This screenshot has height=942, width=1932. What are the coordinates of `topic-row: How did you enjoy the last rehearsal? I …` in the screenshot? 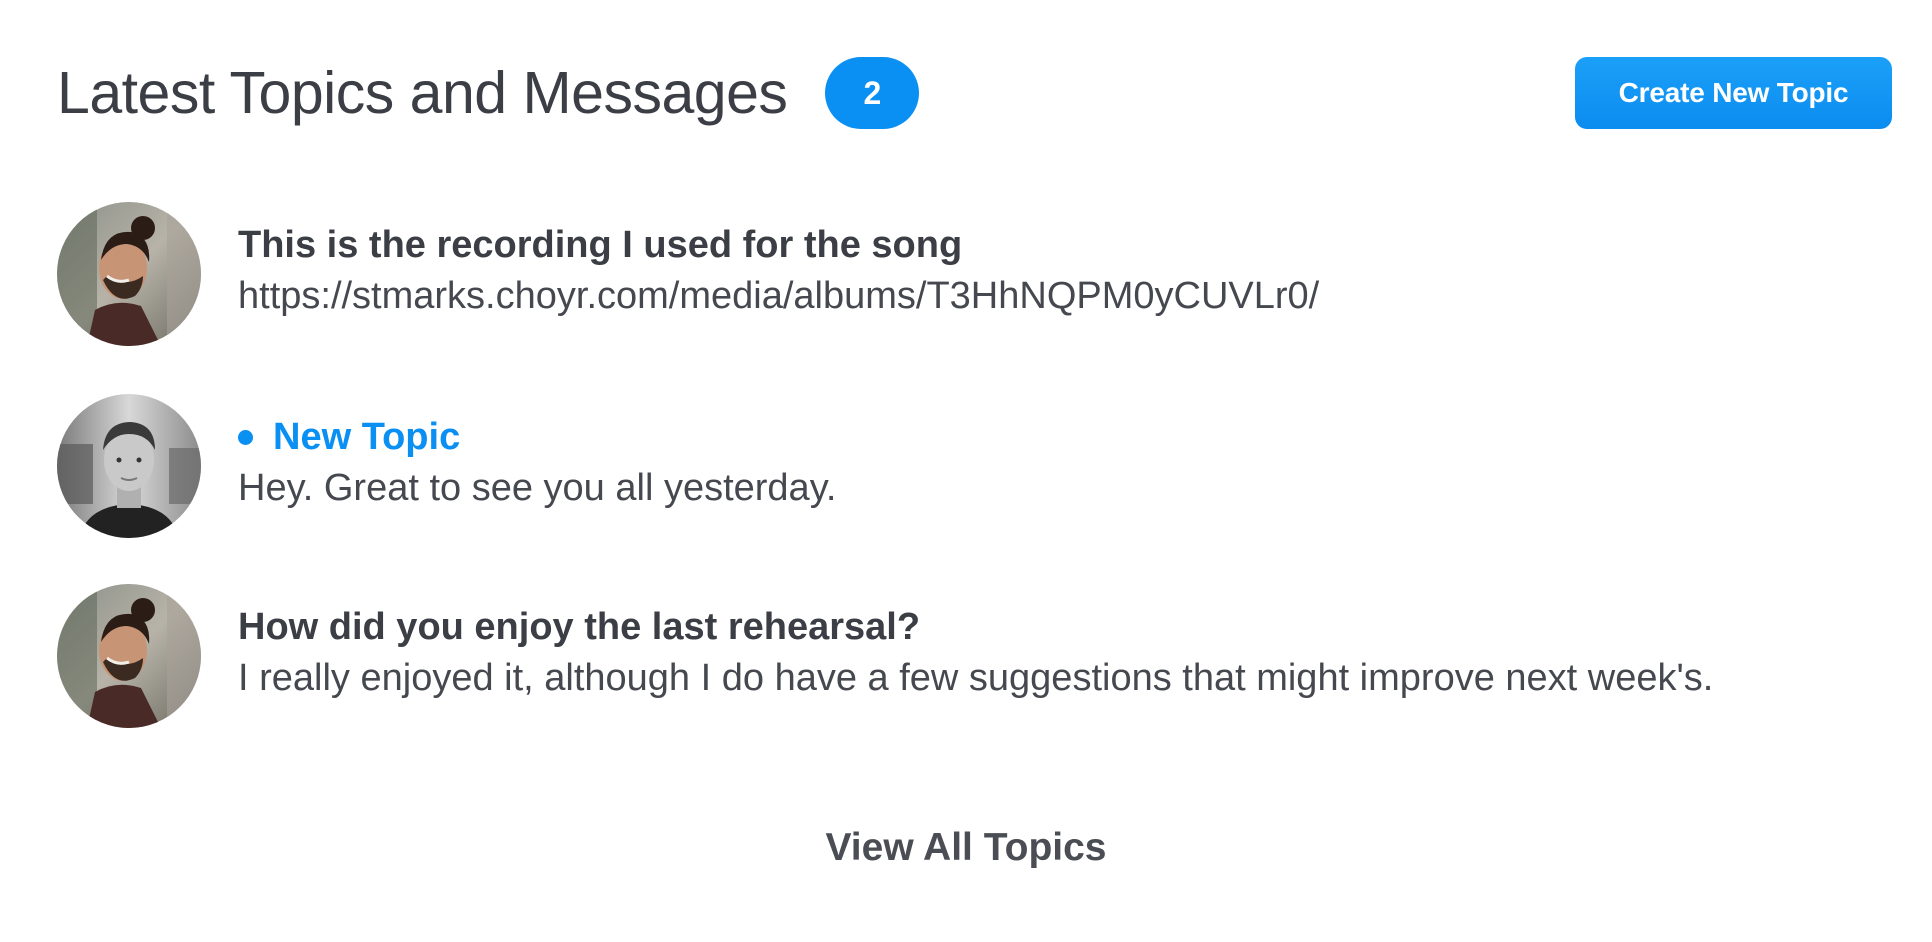 It's located at (907, 656).